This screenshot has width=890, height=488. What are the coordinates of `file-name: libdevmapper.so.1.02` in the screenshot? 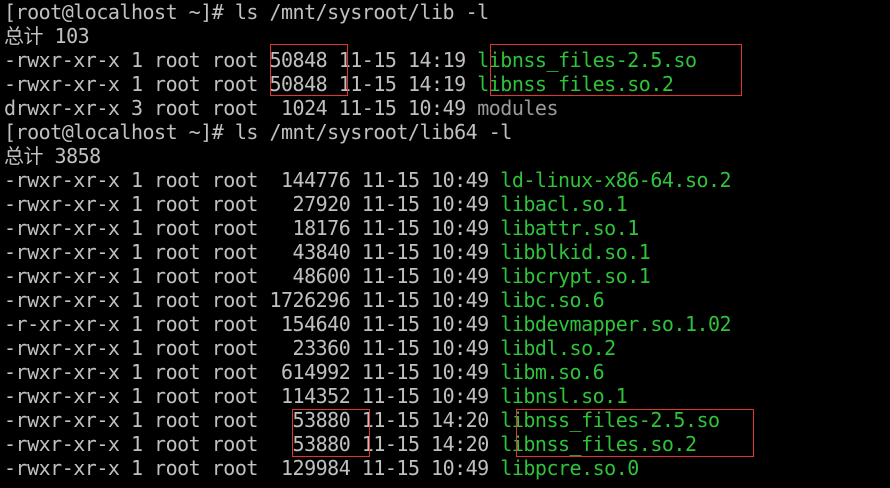 It's located at (616, 324).